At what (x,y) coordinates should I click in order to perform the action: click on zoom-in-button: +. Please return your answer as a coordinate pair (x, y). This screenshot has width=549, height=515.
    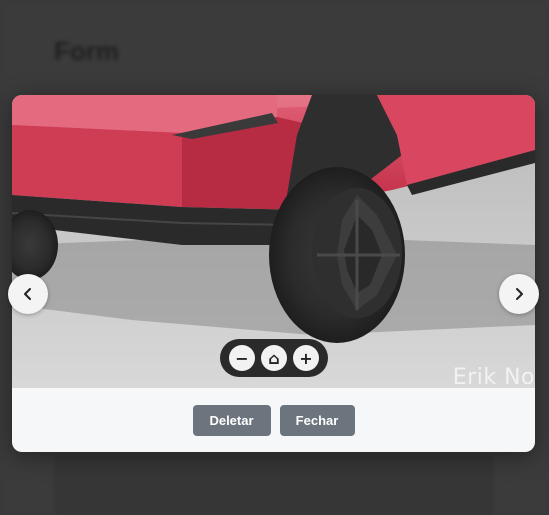
    Looking at the image, I should click on (306, 358).